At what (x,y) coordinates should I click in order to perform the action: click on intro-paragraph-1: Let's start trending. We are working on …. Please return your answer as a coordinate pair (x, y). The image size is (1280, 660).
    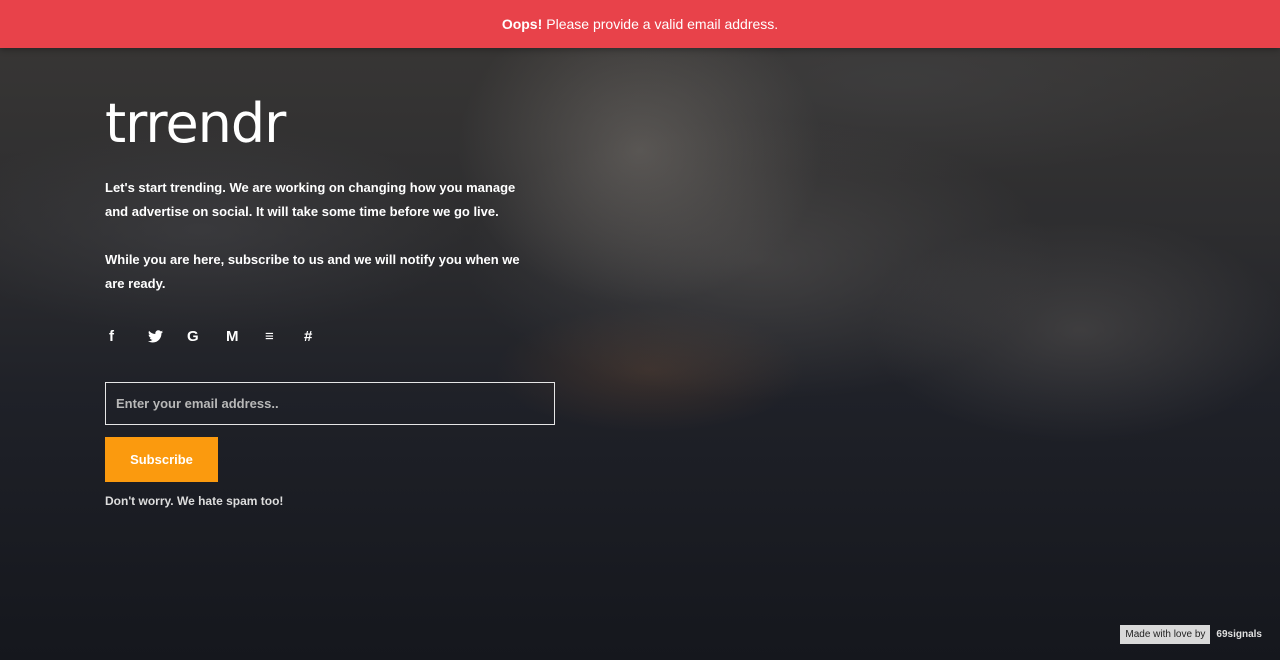
    Looking at the image, I should click on (310, 199).